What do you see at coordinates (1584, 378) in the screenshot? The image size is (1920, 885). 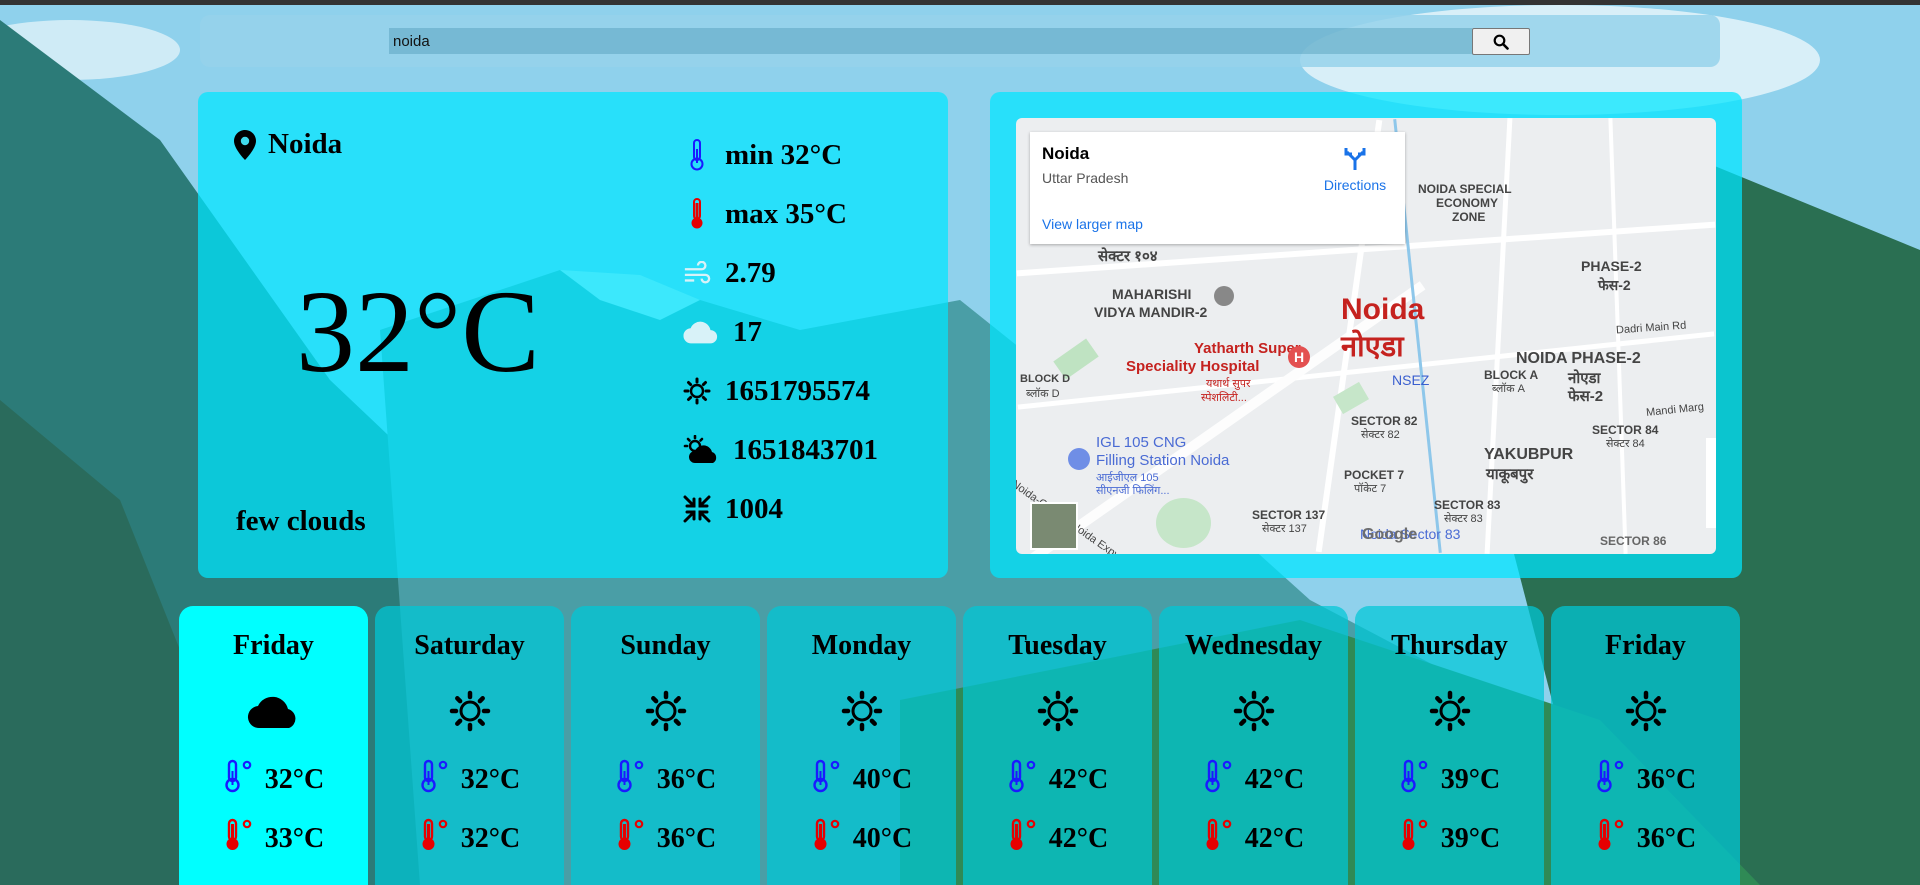 I see `map-label-noida-phase2-hindi: नोएडा` at bounding box center [1584, 378].